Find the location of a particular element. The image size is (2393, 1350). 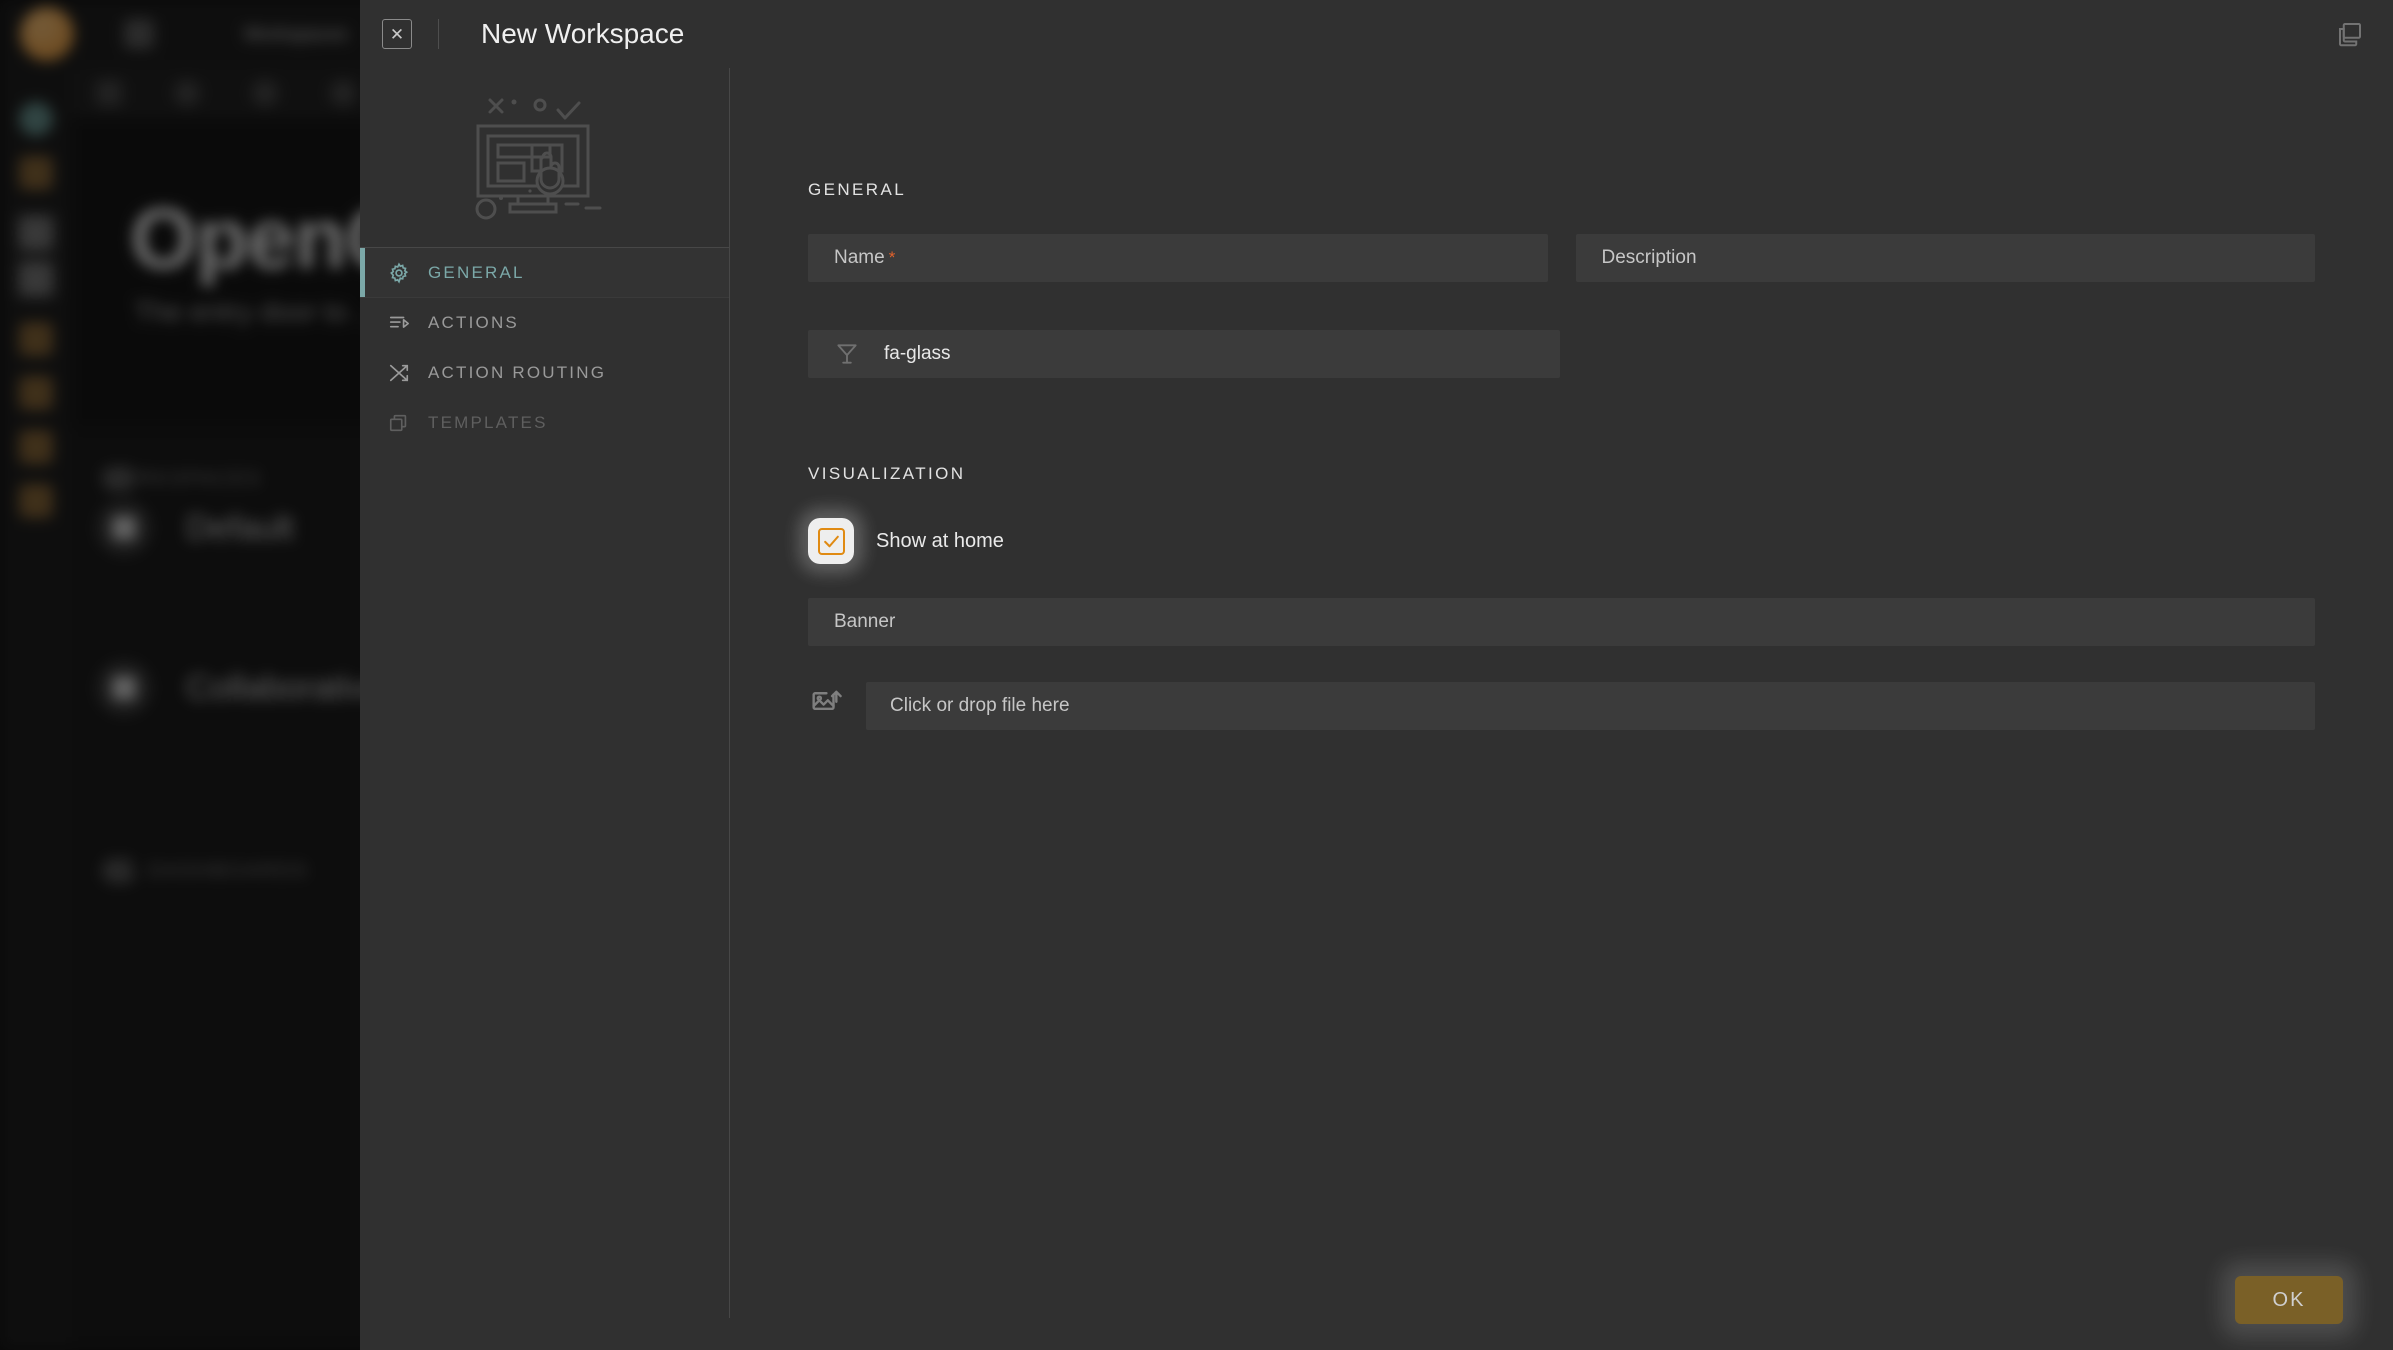

sidebar-item-actions: ACTIONS is located at coordinates (545, 323).